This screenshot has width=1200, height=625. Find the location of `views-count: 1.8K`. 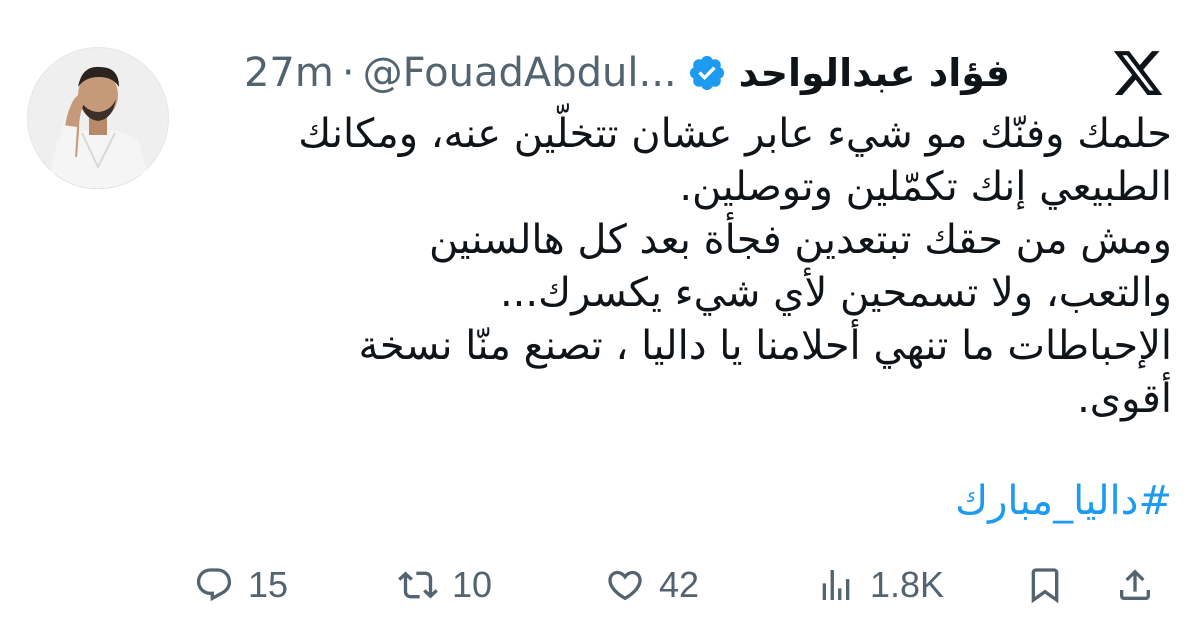

views-count: 1.8K is located at coordinates (907, 584).